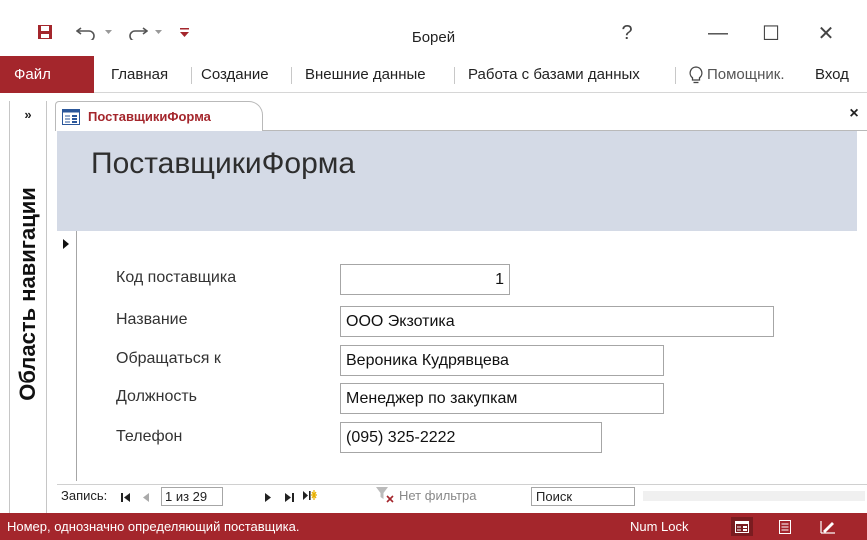 The image size is (867, 540). Describe the element at coordinates (557, 321) in the screenshot. I see `company-name-field: ООО Экзотика` at that location.